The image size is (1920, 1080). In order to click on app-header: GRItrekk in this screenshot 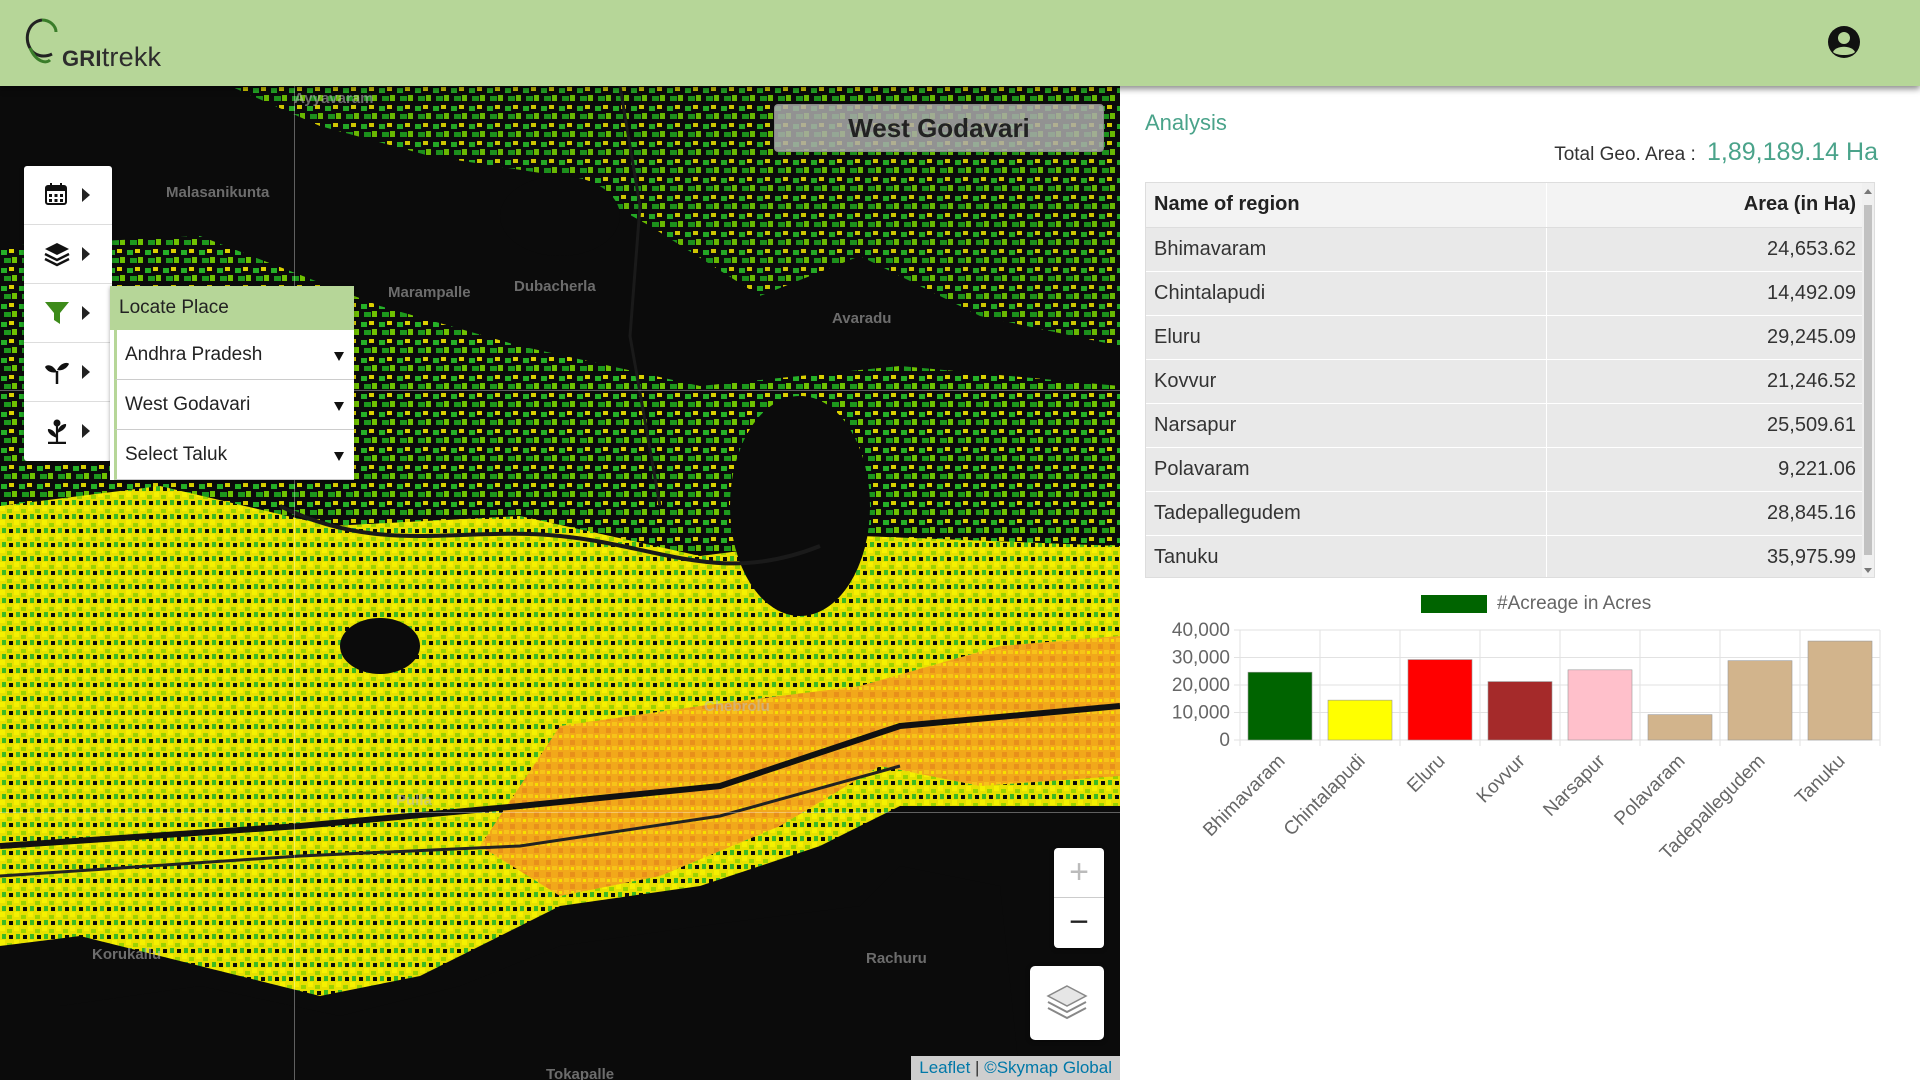, I will do `click(960, 43)`.